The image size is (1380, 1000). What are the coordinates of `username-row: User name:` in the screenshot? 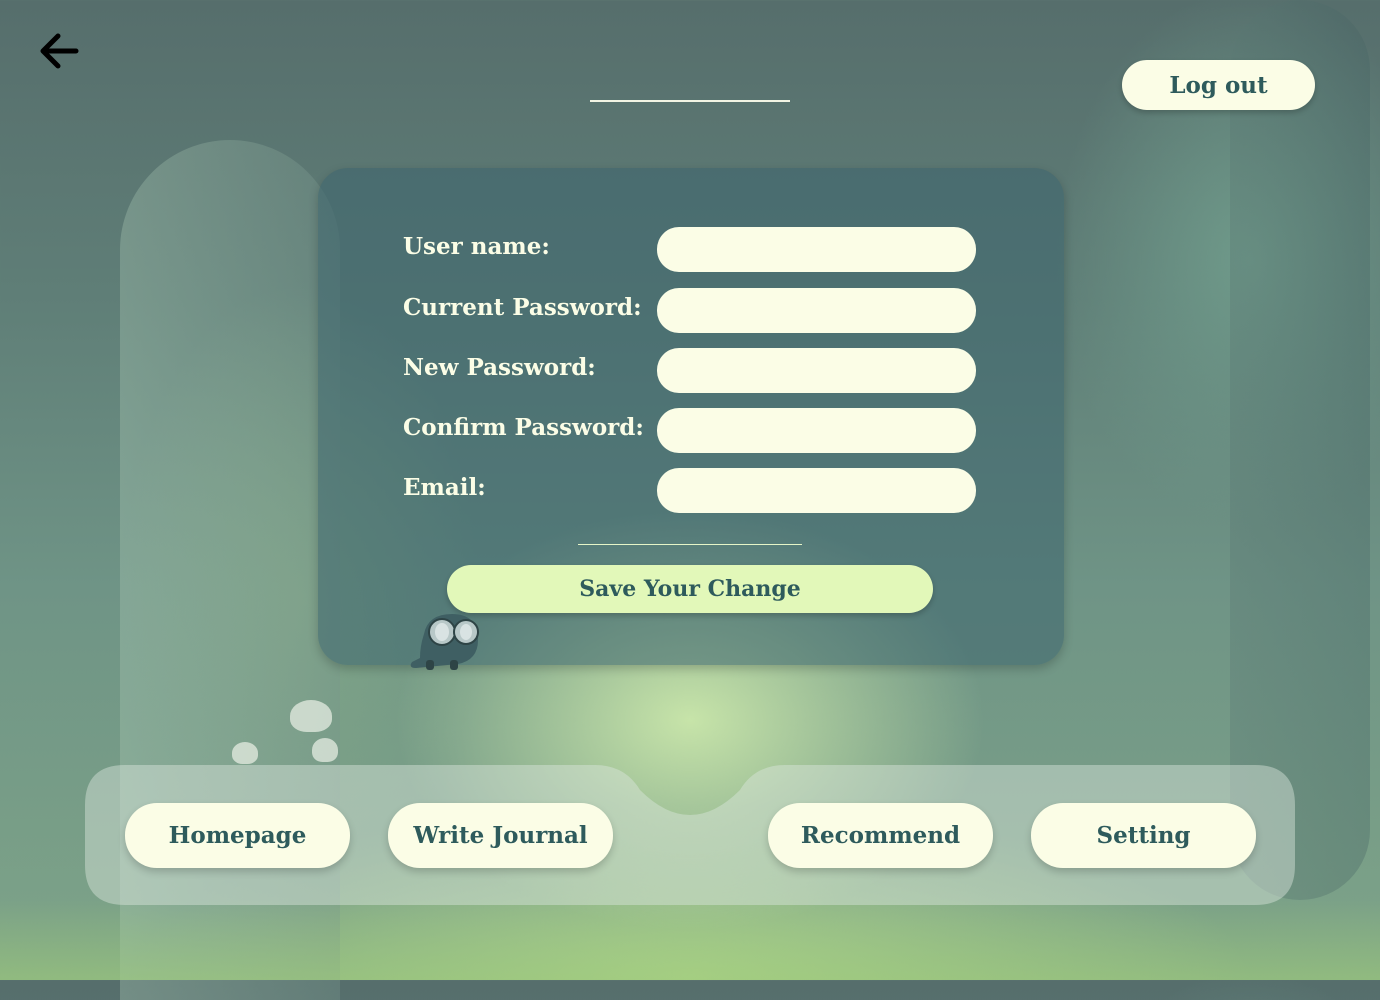 It's located at (690, 249).